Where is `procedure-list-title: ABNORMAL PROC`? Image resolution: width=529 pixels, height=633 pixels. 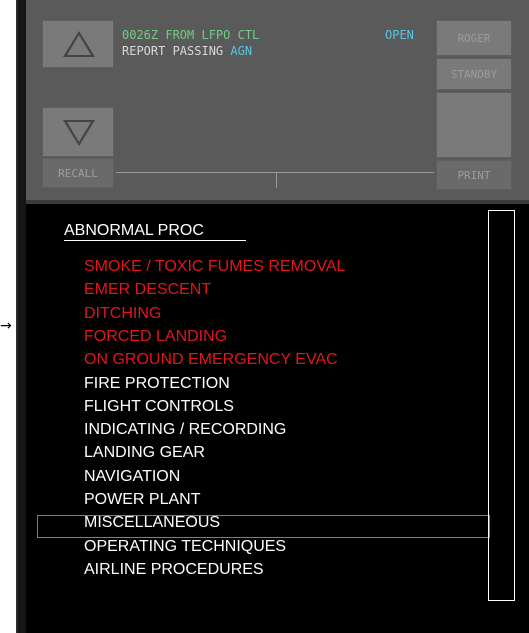 procedure-list-title: ABNORMAL PROC is located at coordinates (134, 230).